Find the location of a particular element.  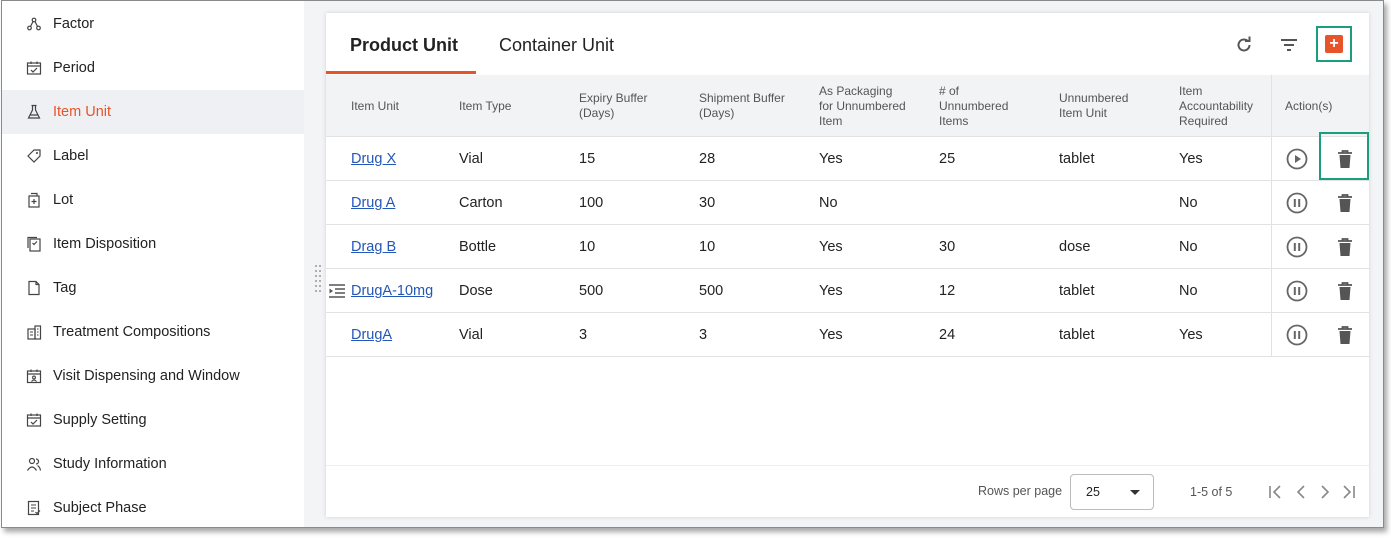

expiry-buffer-cell: 10 is located at coordinates (587, 247).